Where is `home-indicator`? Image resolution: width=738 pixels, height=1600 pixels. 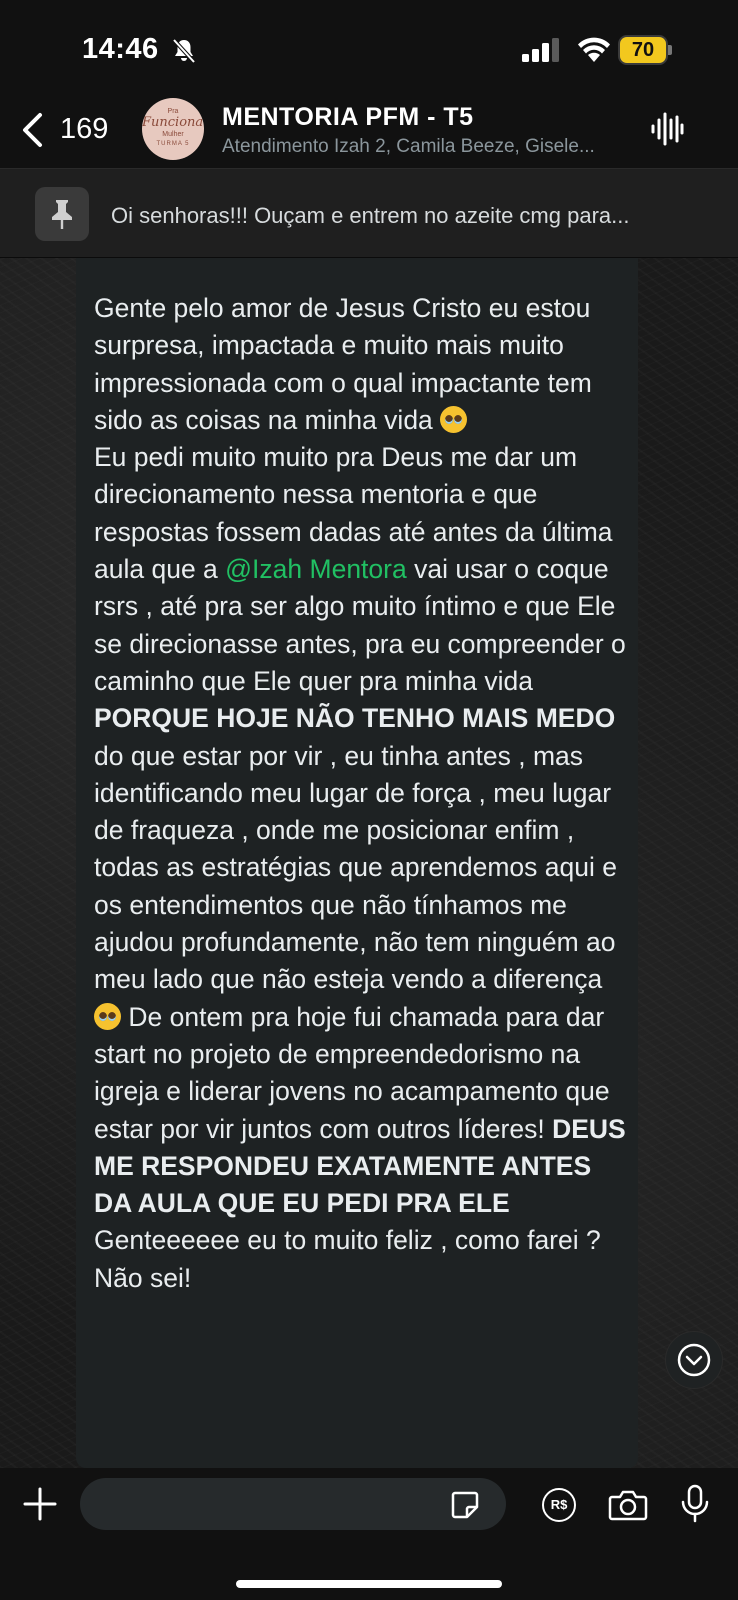
home-indicator is located at coordinates (369, 1584).